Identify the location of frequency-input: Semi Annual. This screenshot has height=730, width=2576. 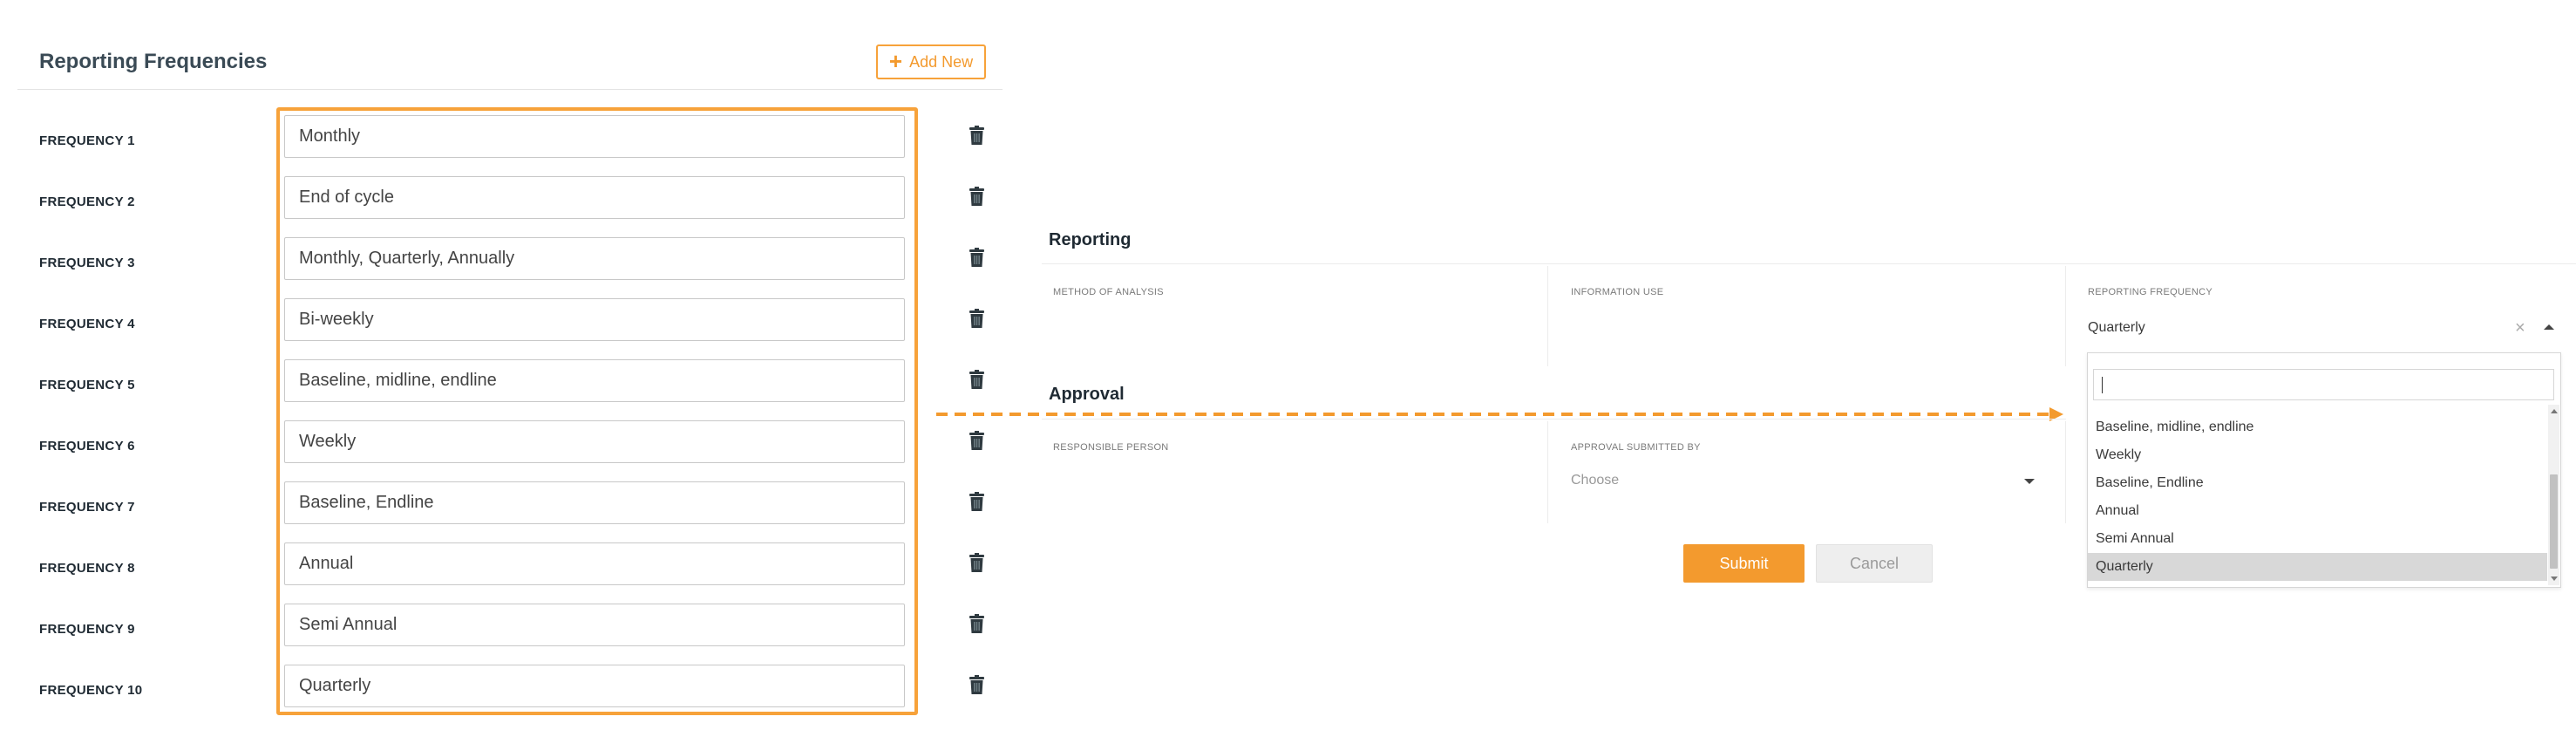
(594, 625).